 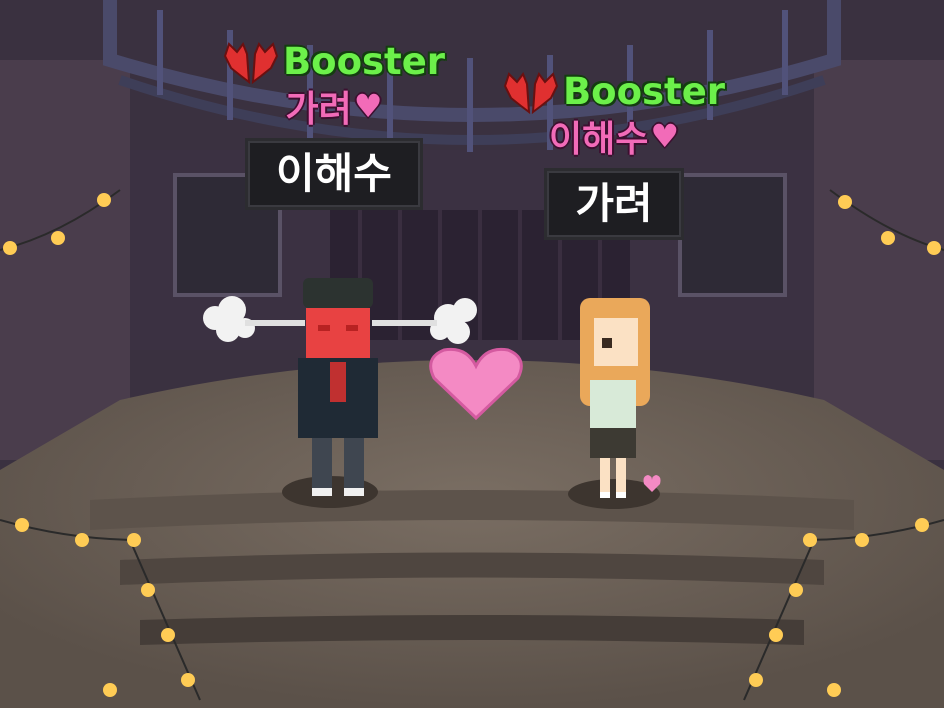 What do you see at coordinates (652, 483) in the screenshot?
I see `small-heart-icon` at bounding box center [652, 483].